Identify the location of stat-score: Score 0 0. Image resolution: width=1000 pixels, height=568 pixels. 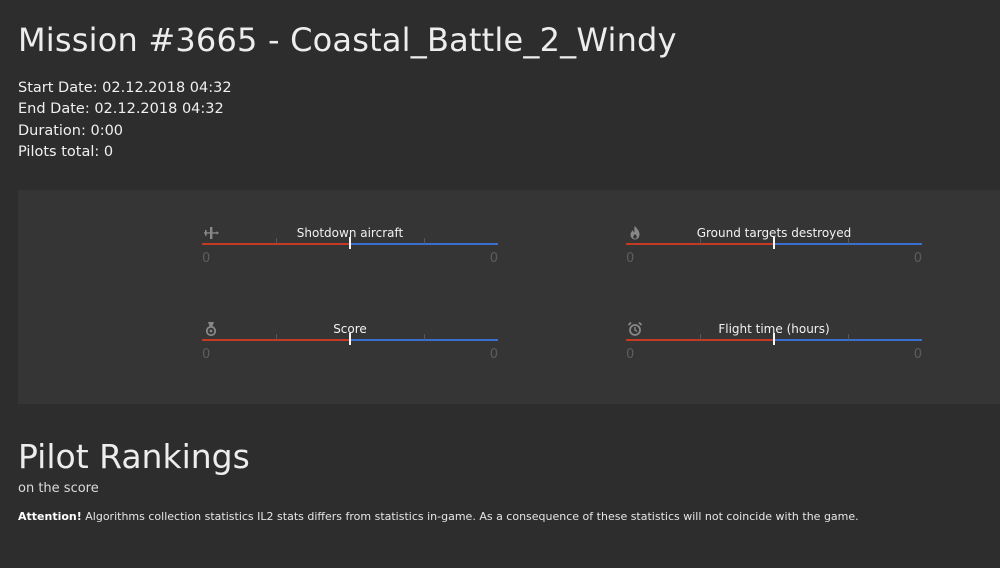
(350, 348).